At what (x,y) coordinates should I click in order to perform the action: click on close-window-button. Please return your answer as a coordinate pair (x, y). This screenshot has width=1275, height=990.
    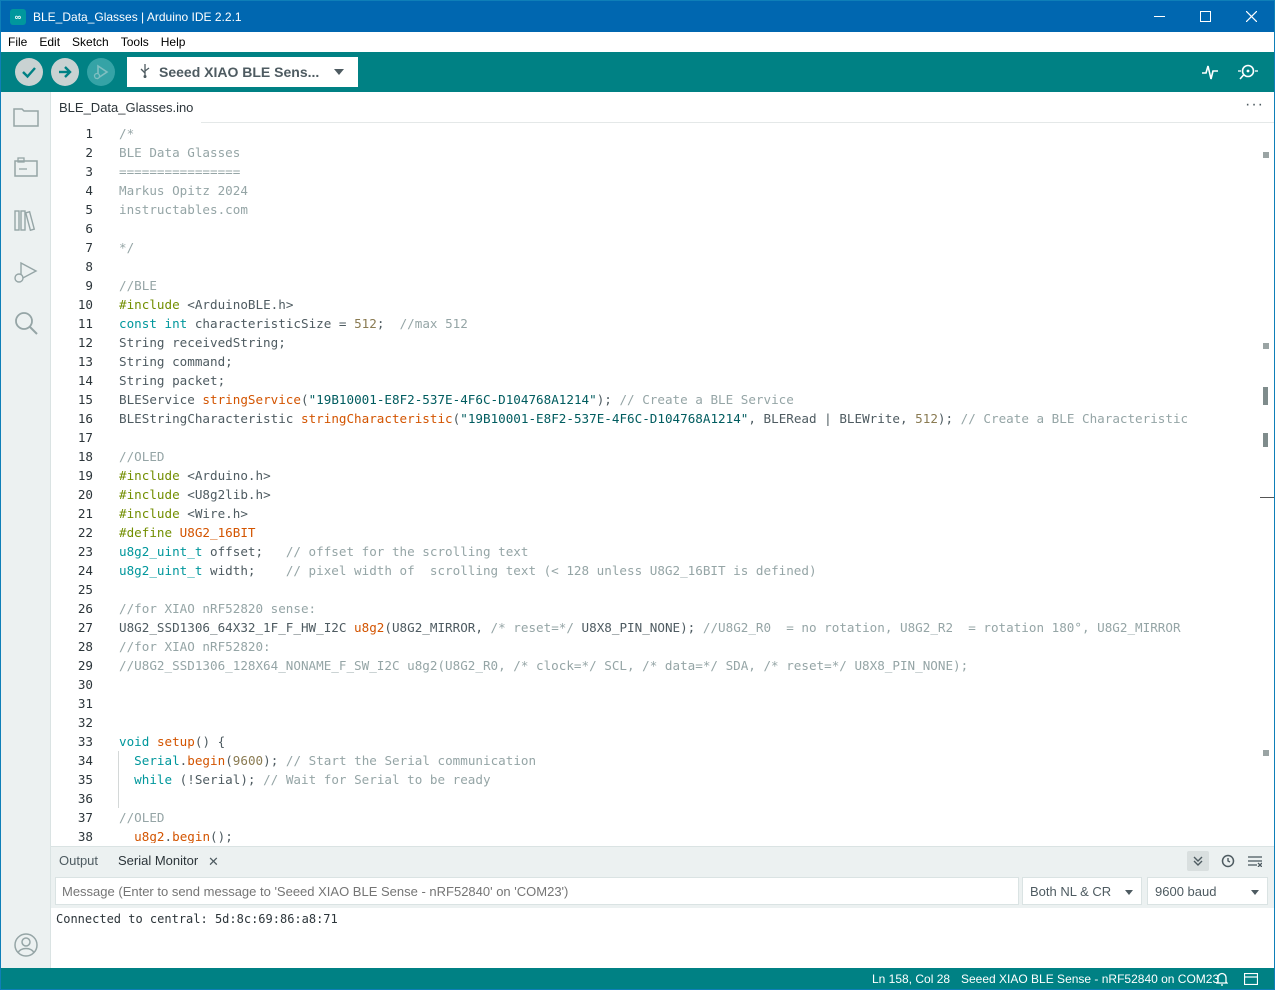
    Looking at the image, I should click on (1251, 16).